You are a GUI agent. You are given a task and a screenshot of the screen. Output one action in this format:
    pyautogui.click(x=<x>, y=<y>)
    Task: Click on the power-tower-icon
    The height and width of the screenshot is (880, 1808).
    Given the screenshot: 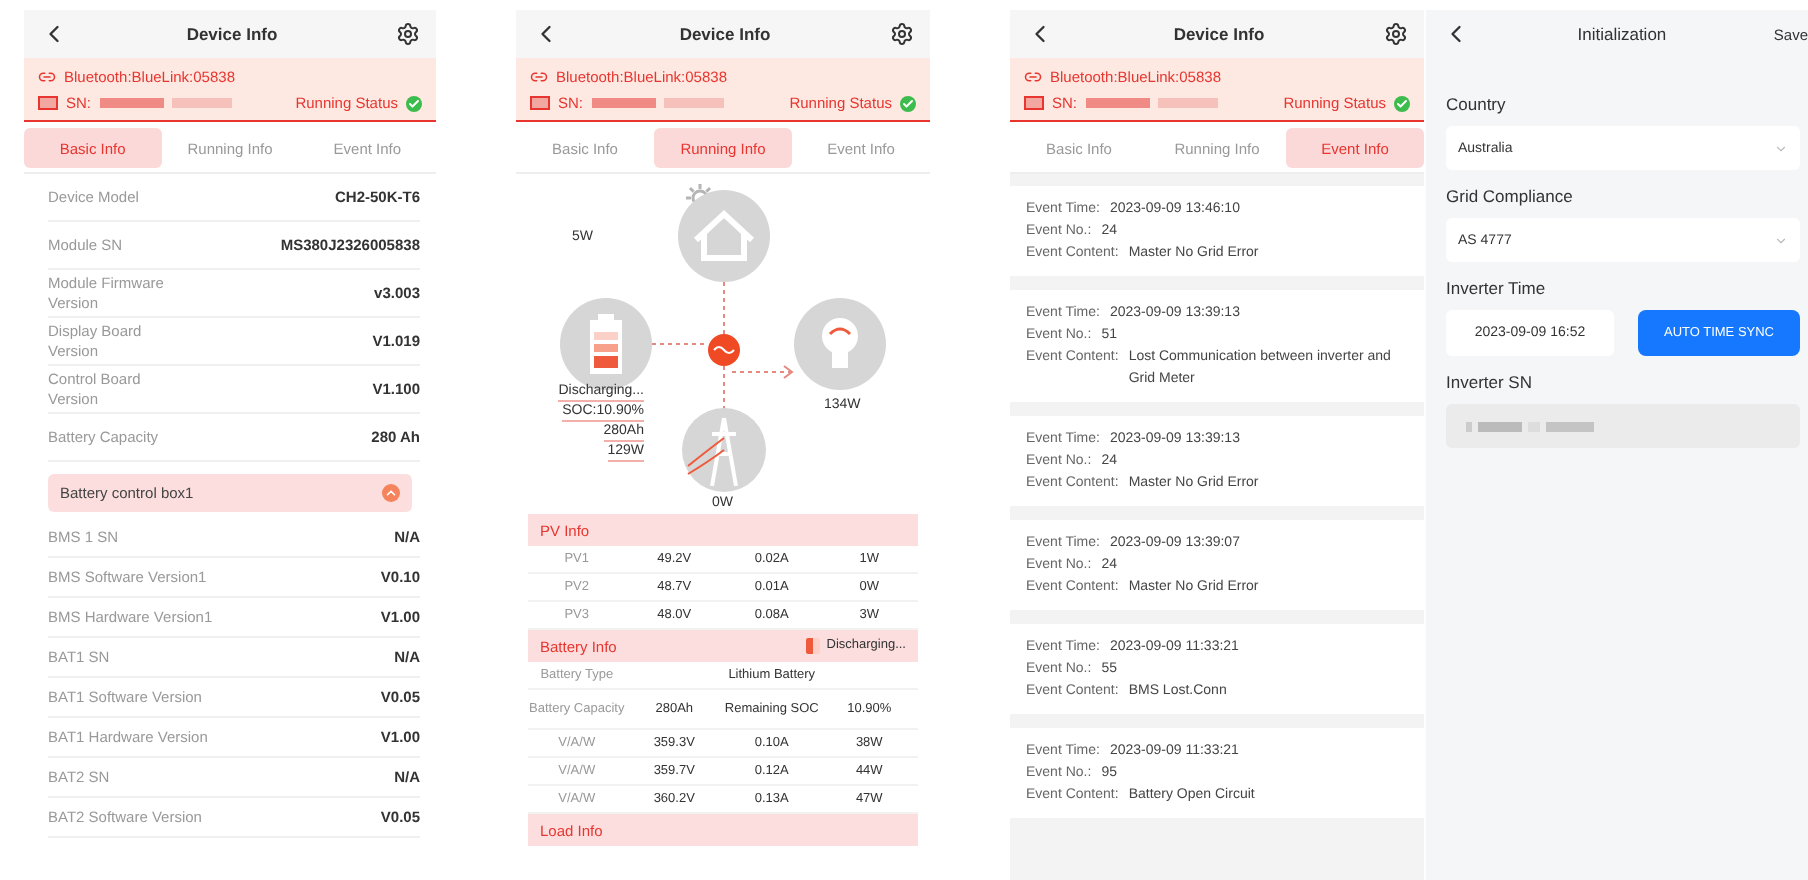 What is the action you would take?
    pyautogui.click(x=724, y=450)
    